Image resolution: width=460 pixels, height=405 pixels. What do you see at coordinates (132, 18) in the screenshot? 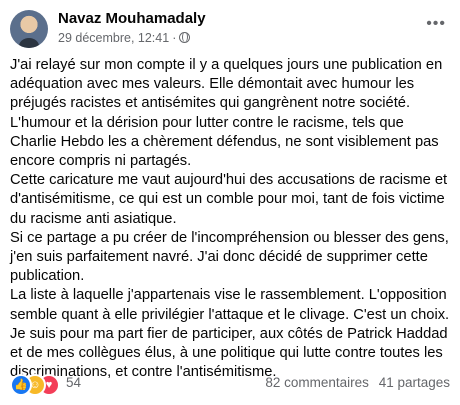
I see `author-name: Navaz Mouhamadaly` at bounding box center [132, 18].